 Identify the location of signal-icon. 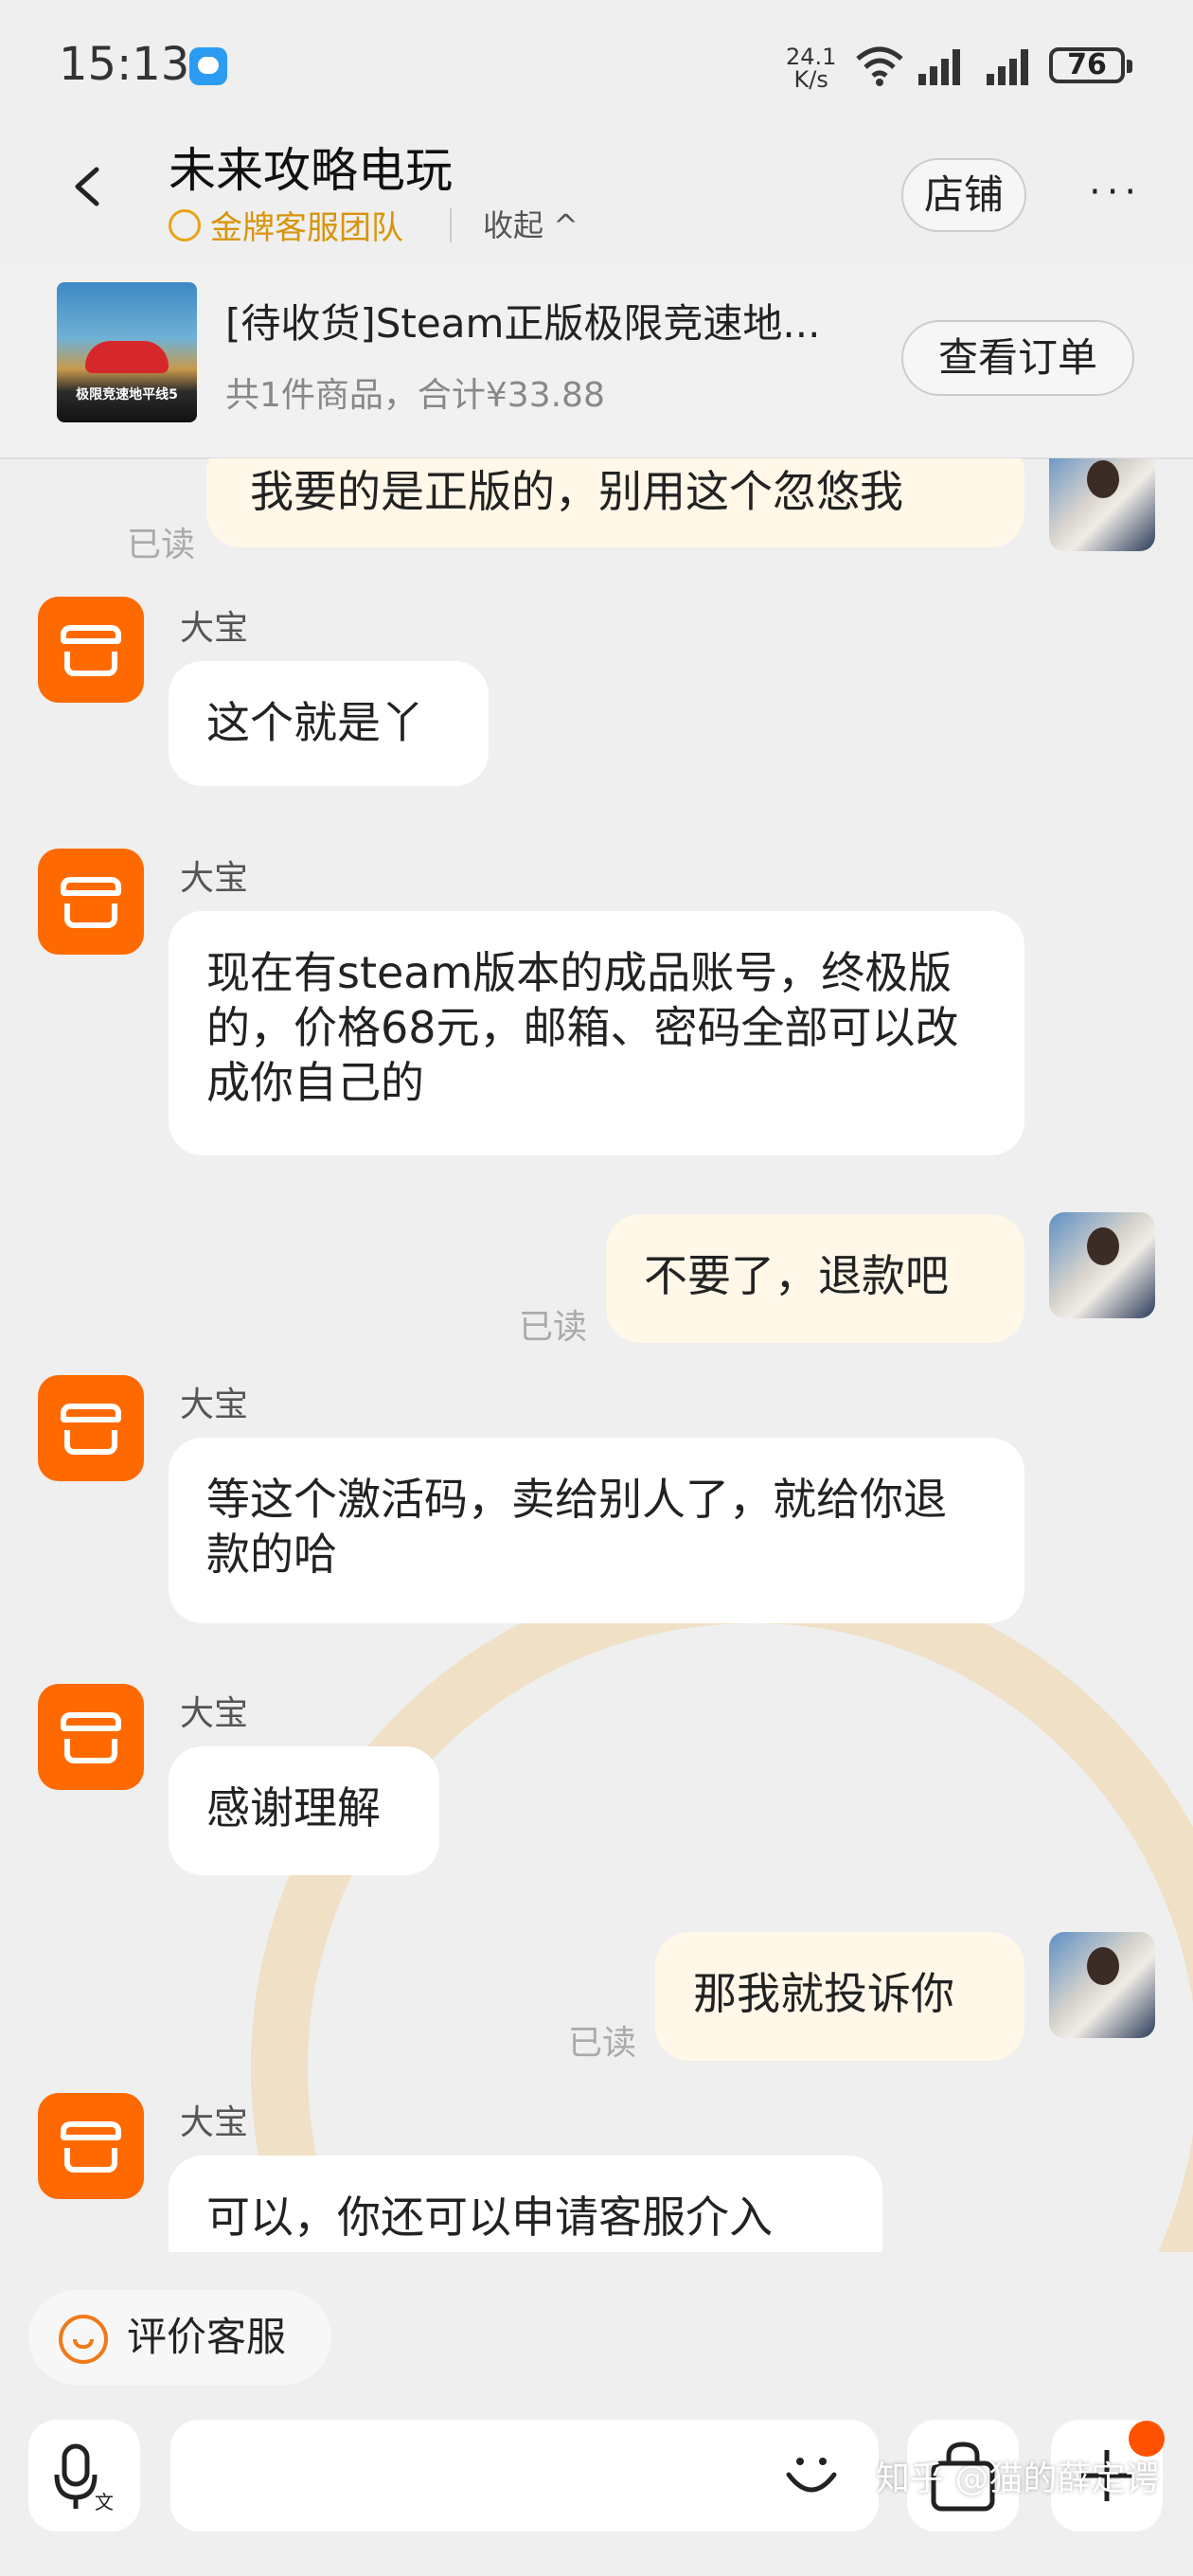
(939, 67).